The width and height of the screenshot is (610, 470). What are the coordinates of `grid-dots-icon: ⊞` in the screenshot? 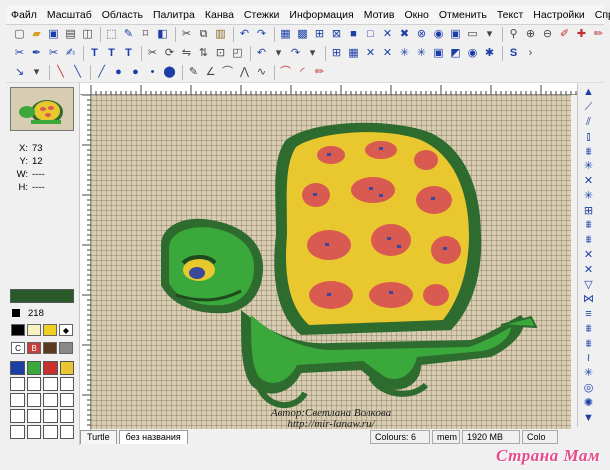 It's located at (319, 34).